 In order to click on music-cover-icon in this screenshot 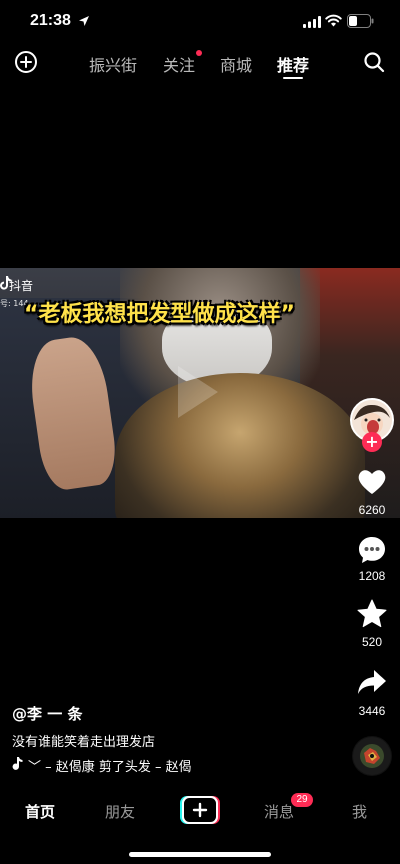, I will do `click(372, 756)`.